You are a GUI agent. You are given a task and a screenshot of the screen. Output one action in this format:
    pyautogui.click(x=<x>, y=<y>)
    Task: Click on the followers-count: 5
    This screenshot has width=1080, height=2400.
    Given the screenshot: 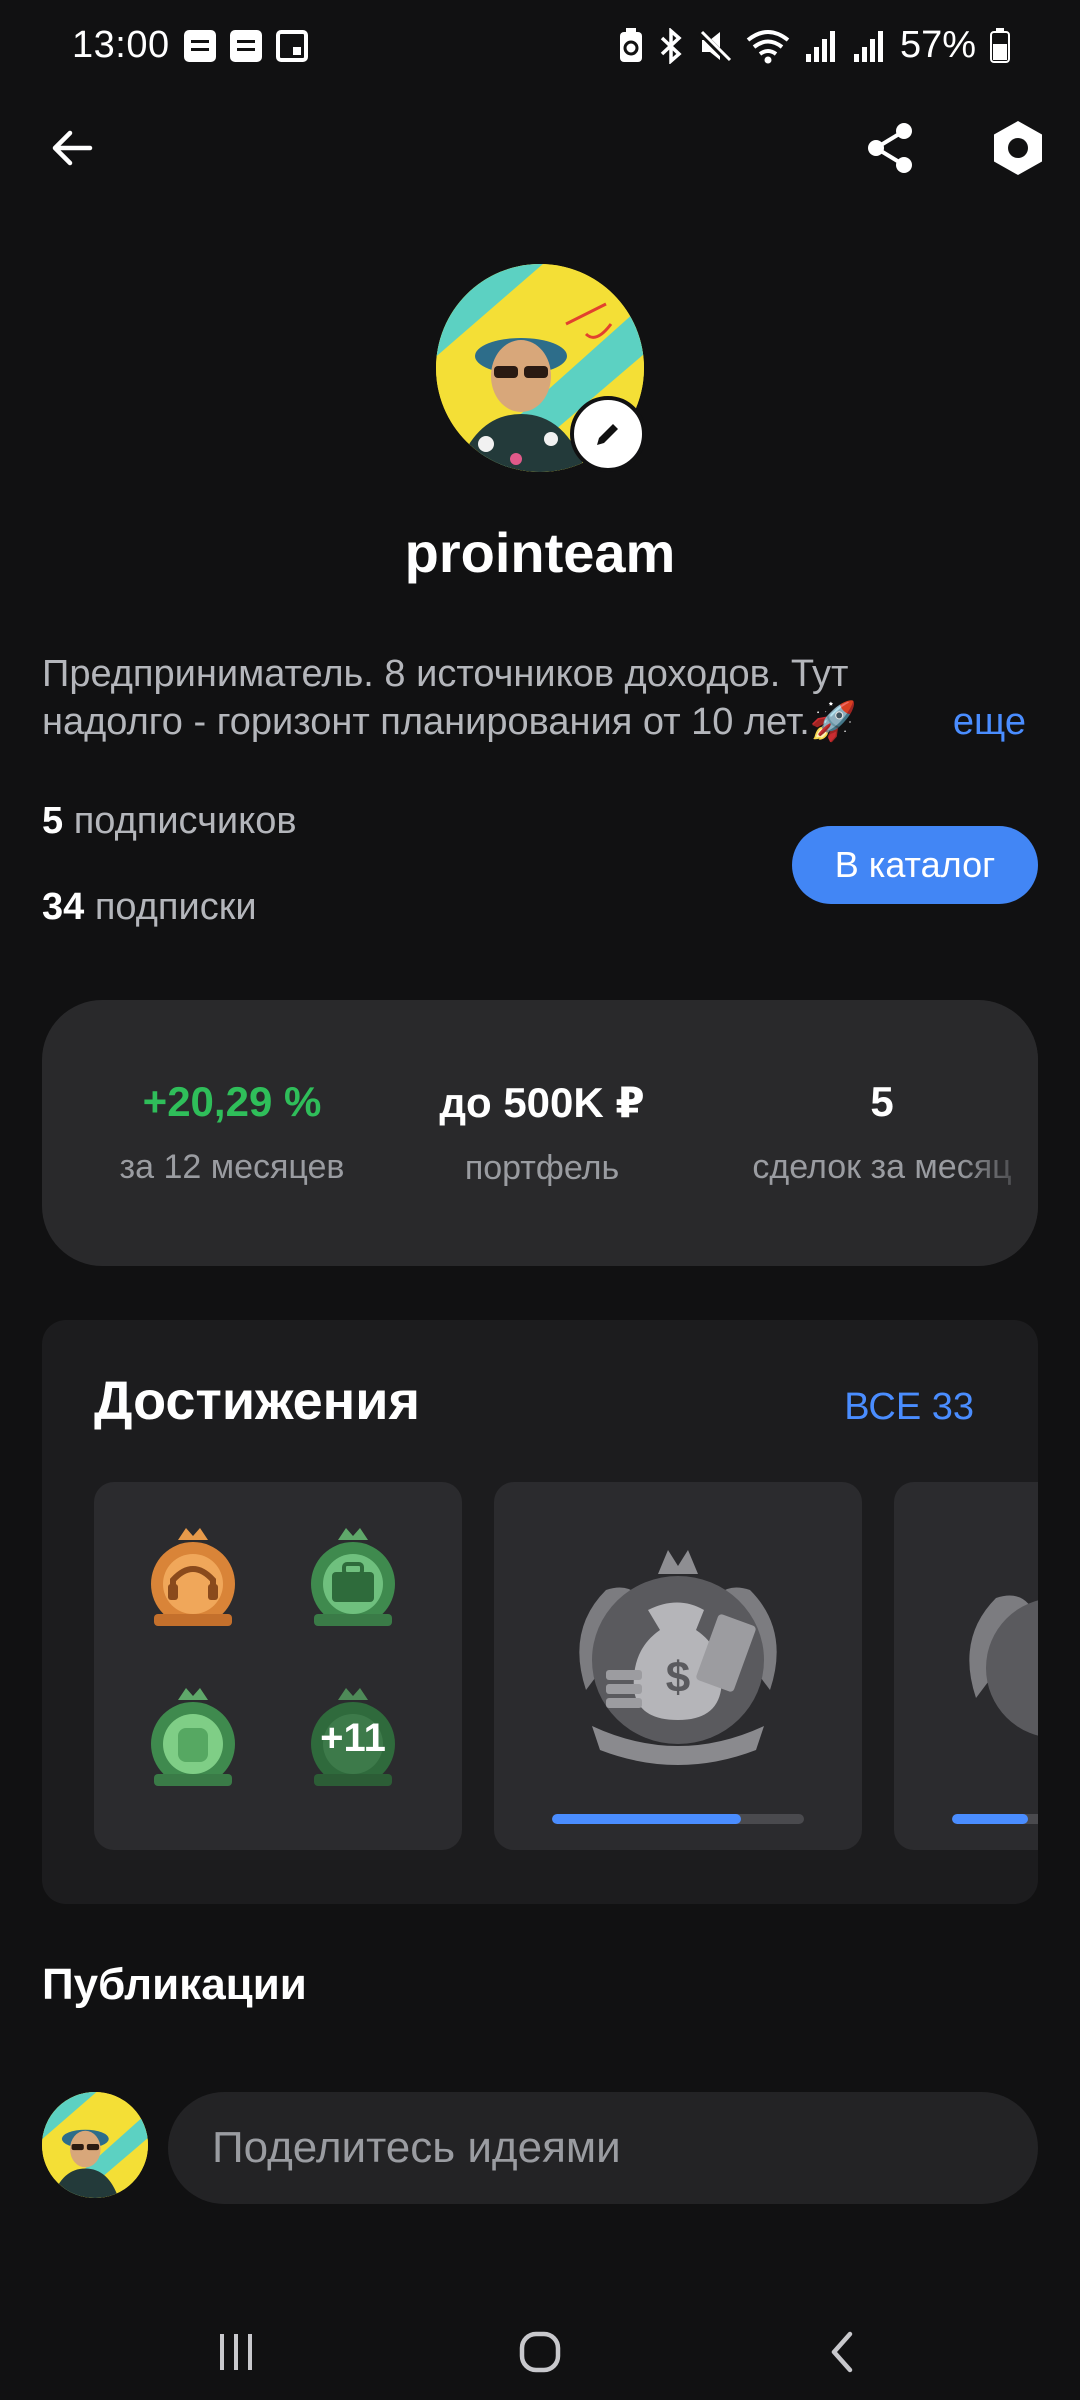 What is the action you would take?
    pyautogui.click(x=53, y=821)
    